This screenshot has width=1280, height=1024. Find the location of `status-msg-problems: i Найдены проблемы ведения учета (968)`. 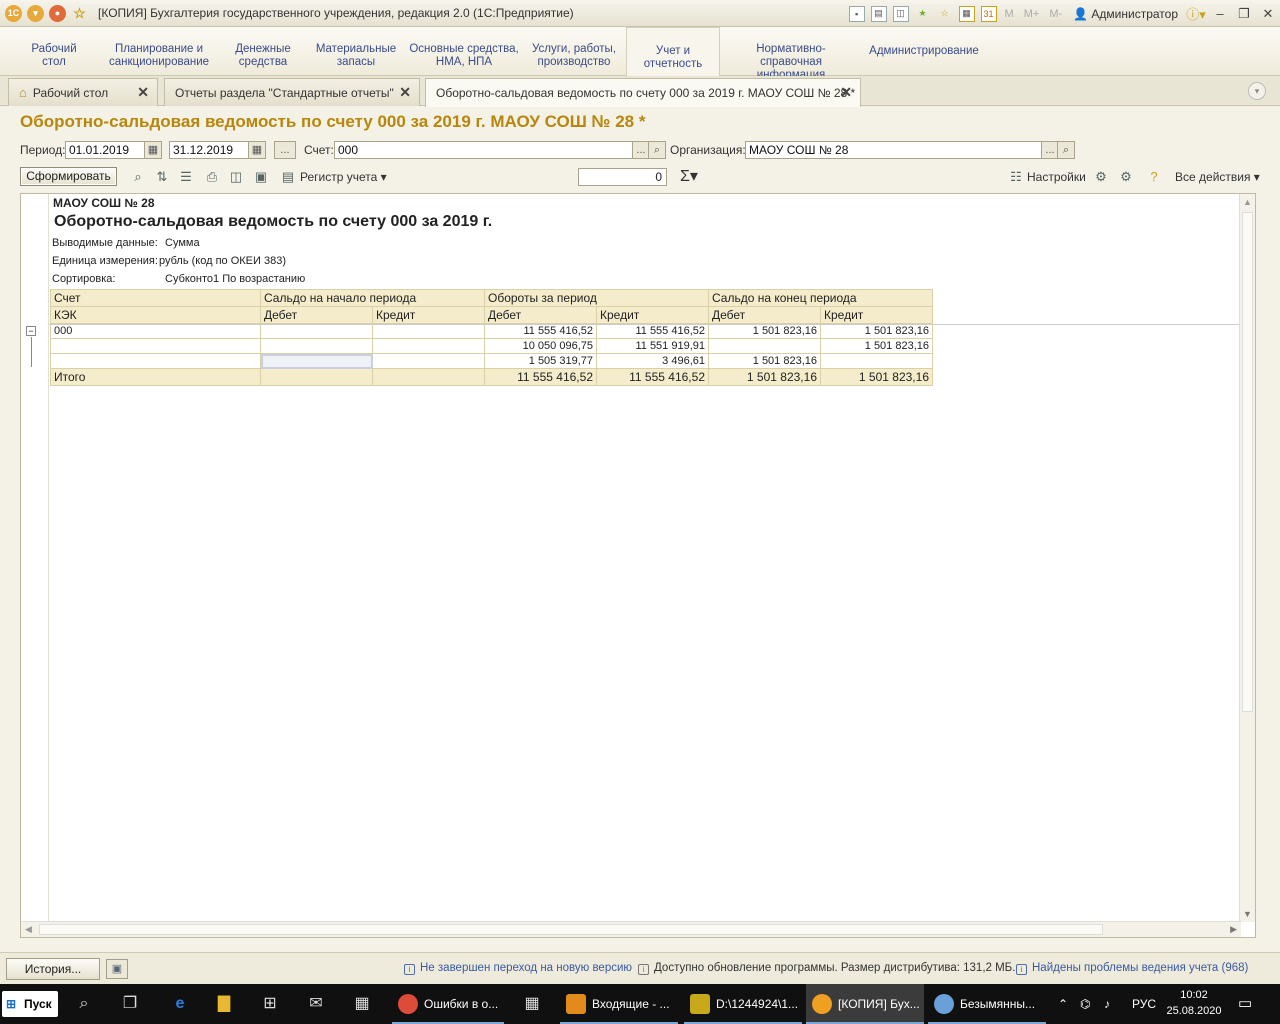

status-msg-problems: i Найдены проблемы ведения учета (968) is located at coordinates (1132, 968).